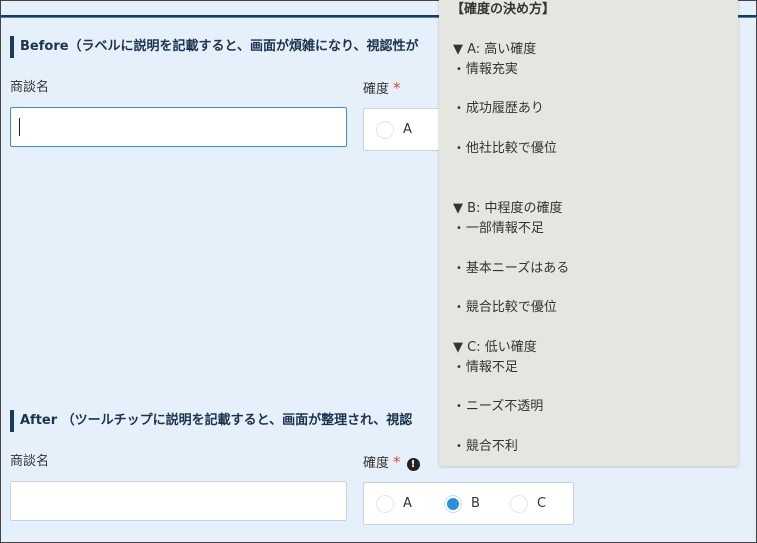 Image resolution: width=757 pixels, height=543 pixels. Describe the element at coordinates (517, 268) in the screenshot. I see `tooltip-item-text: 基本ニーズはある` at that location.